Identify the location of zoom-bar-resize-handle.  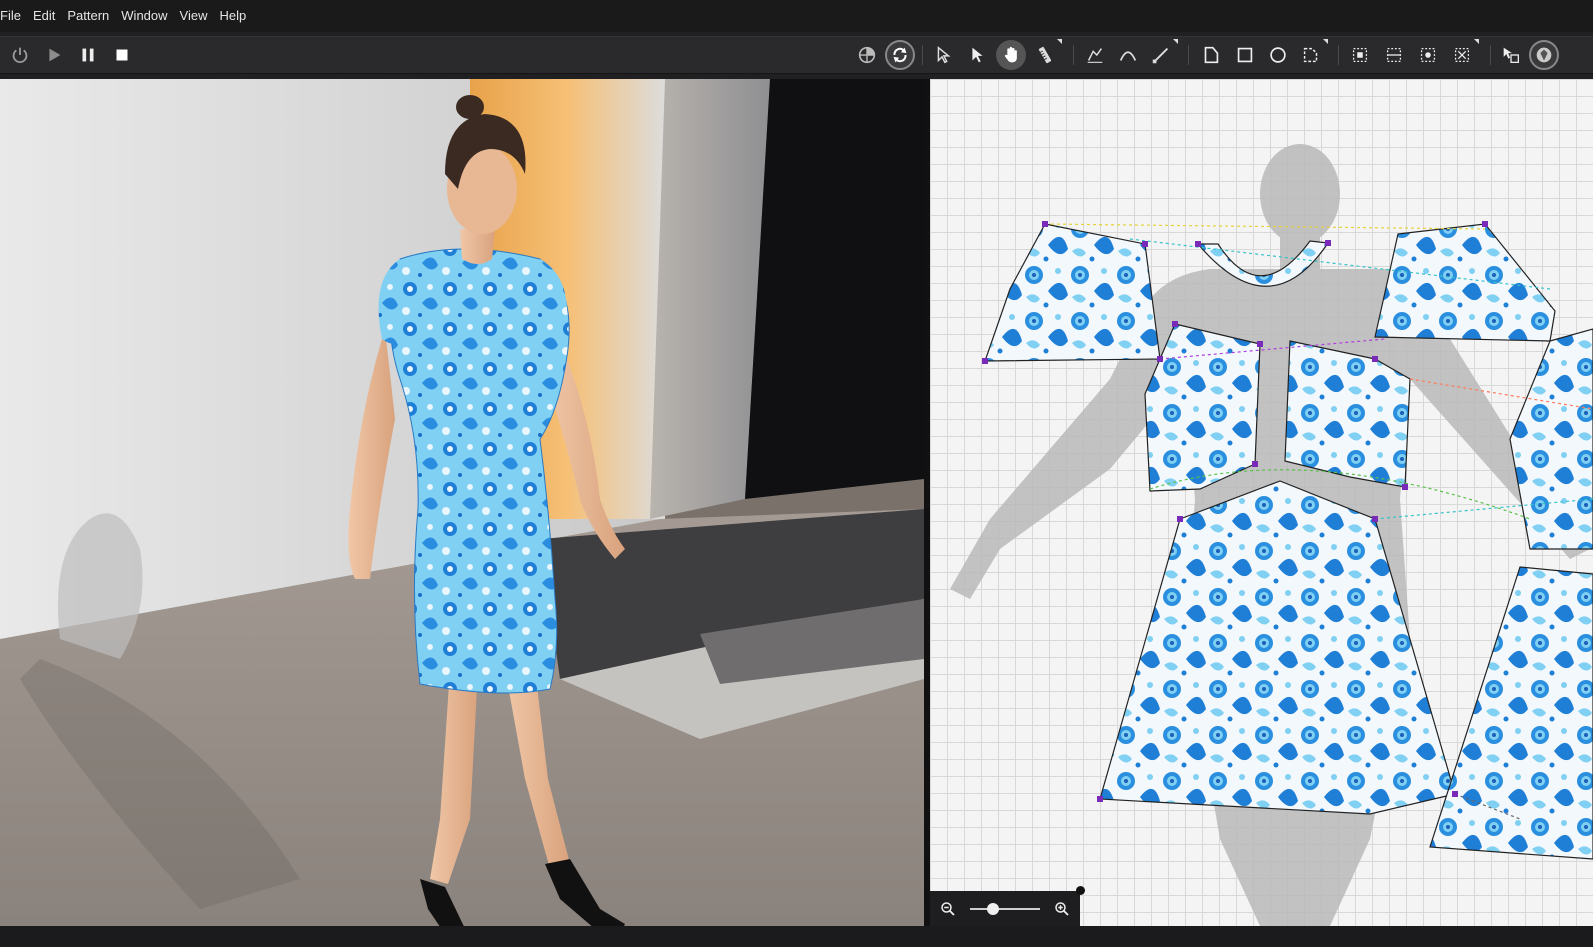
(1080, 890).